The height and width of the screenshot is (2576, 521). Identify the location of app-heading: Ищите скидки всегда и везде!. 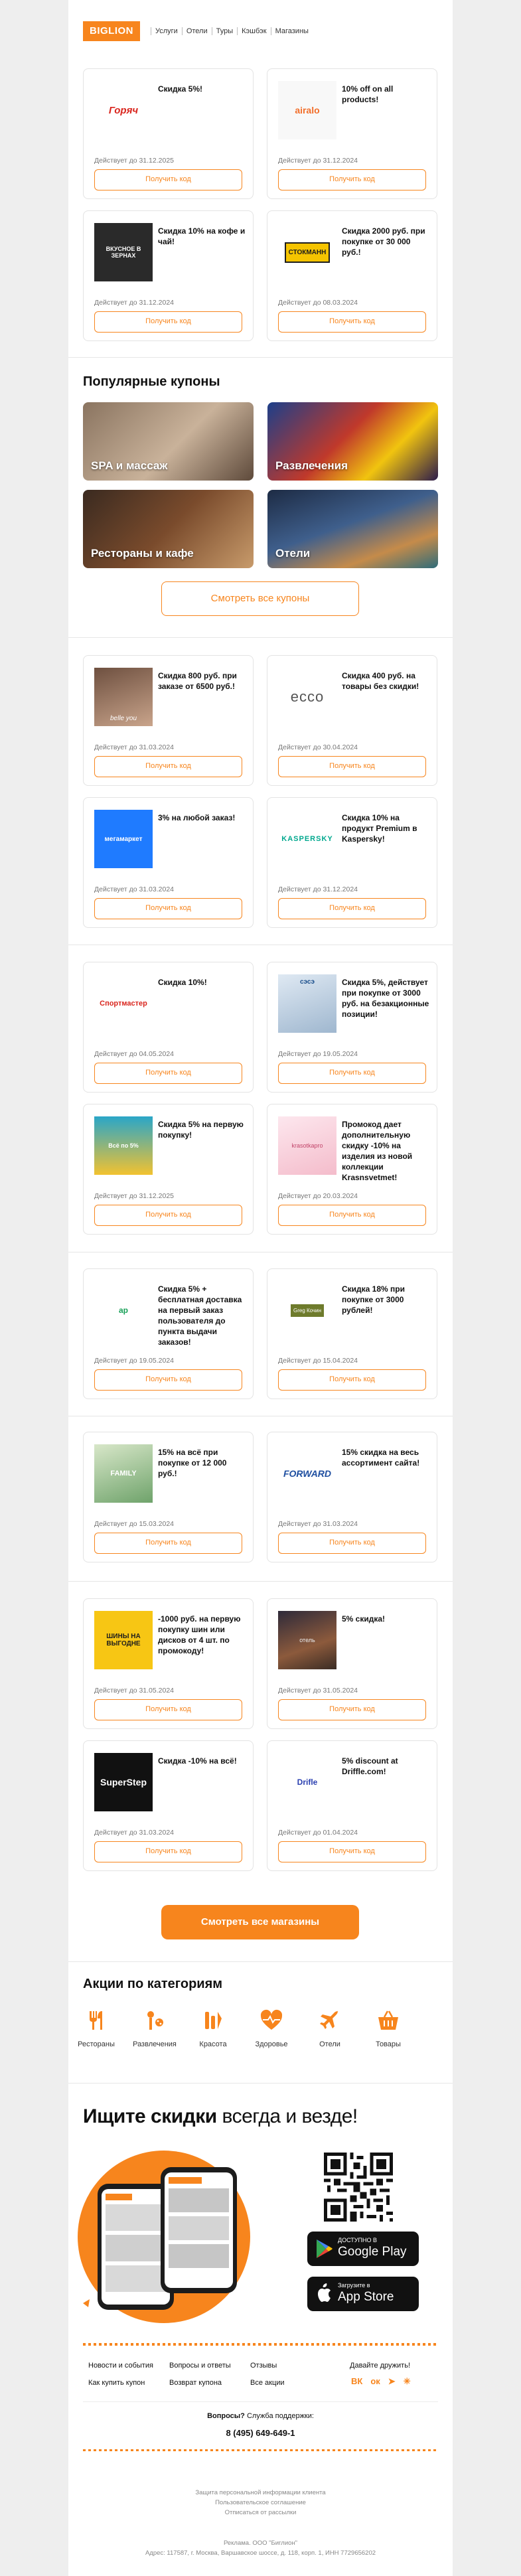
(220, 2116).